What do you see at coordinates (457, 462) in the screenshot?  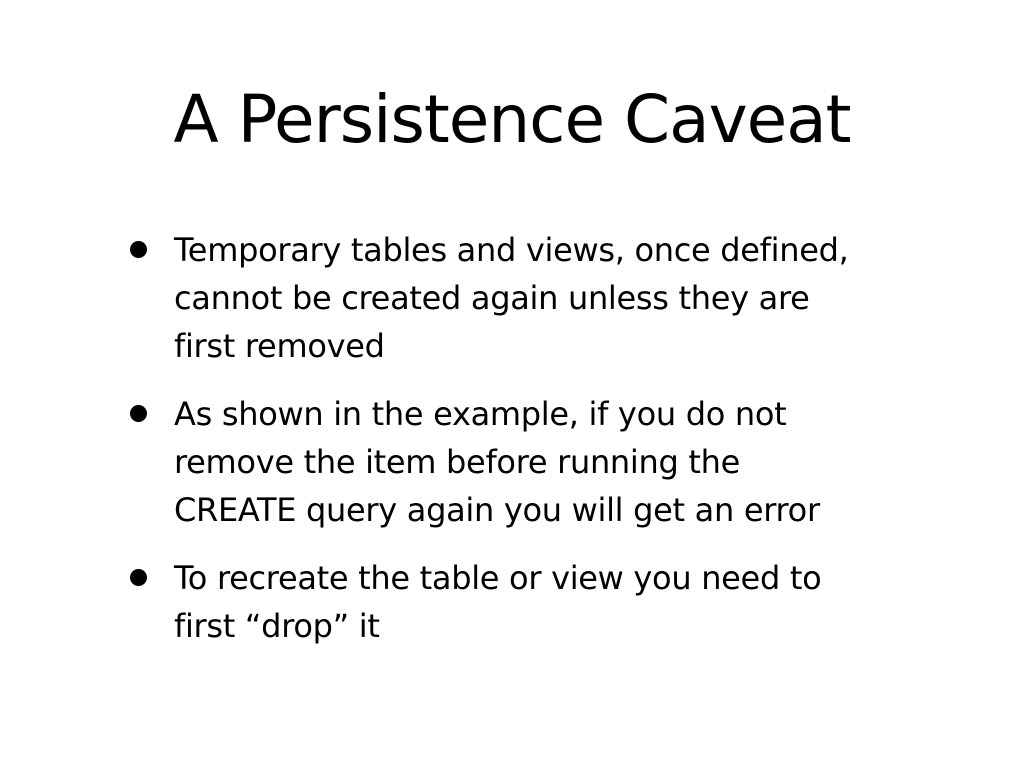 I see `bullet-text-line: remove the item before running the` at bounding box center [457, 462].